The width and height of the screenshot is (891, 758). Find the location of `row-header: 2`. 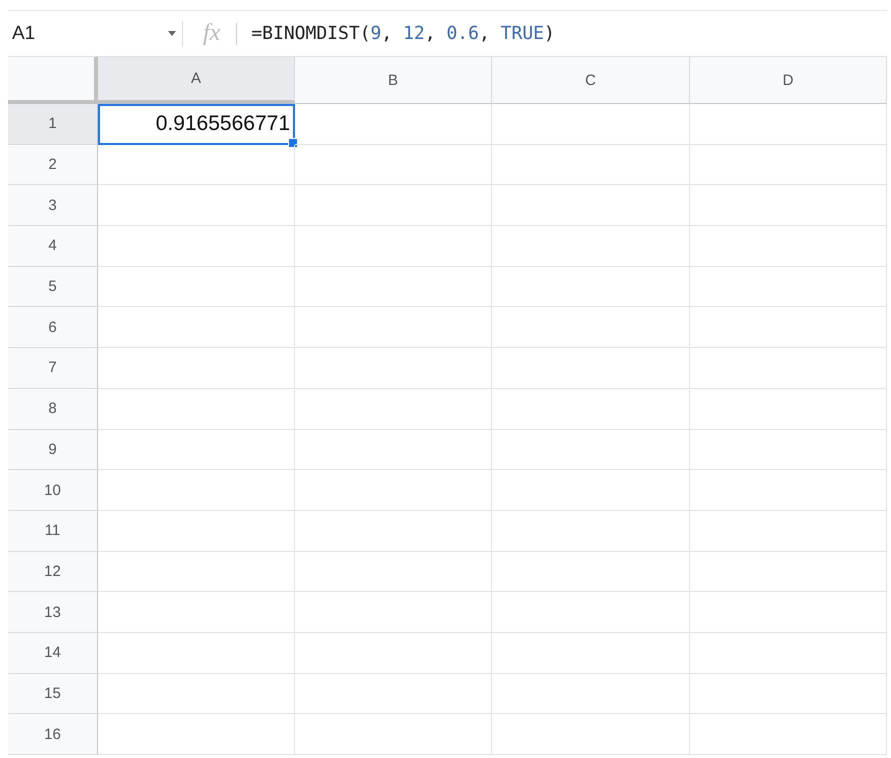

row-header: 2 is located at coordinates (53, 165).